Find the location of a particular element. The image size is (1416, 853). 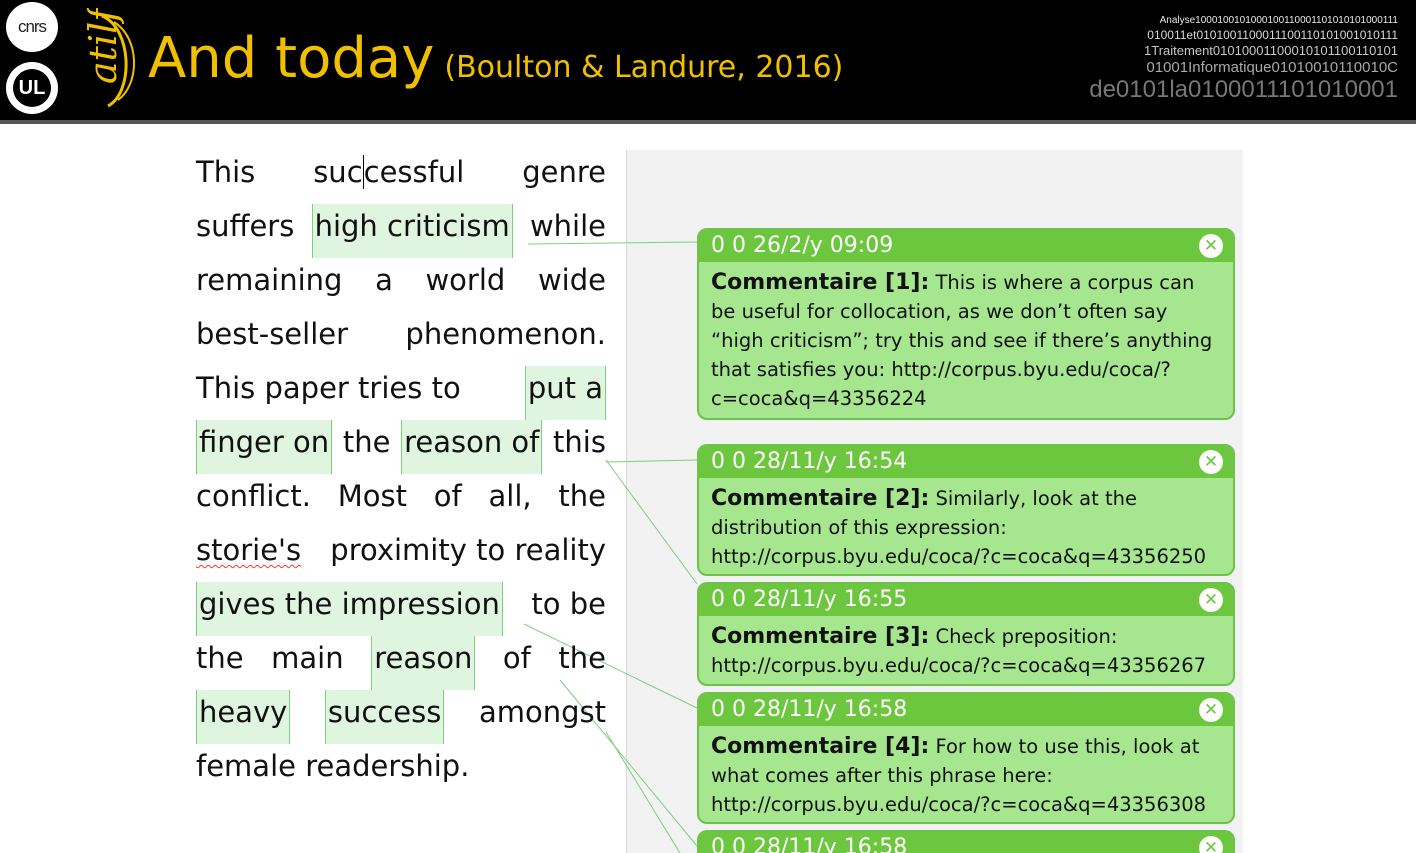

text-line: suffers high criticism while is located at coordinates (401, 231).